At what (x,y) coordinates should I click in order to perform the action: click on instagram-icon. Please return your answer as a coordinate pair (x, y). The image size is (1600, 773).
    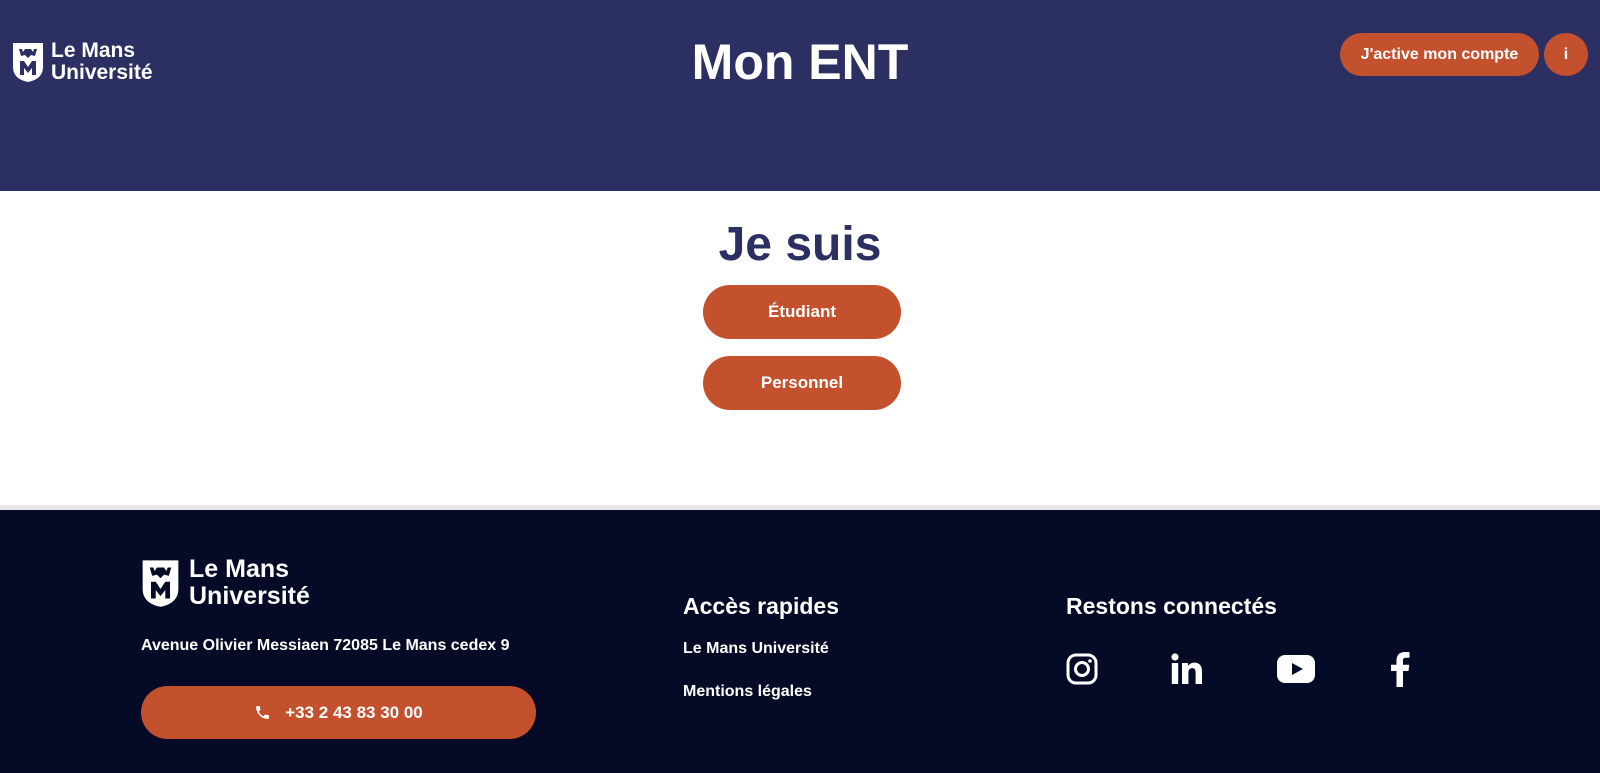
    Looking at the image, I should click on (1082, 669).